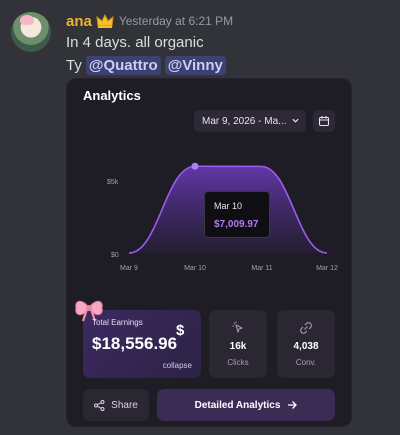 The width and height of the screenshot is (400, 435). I want to click on calendar-button, so click(324, 121).